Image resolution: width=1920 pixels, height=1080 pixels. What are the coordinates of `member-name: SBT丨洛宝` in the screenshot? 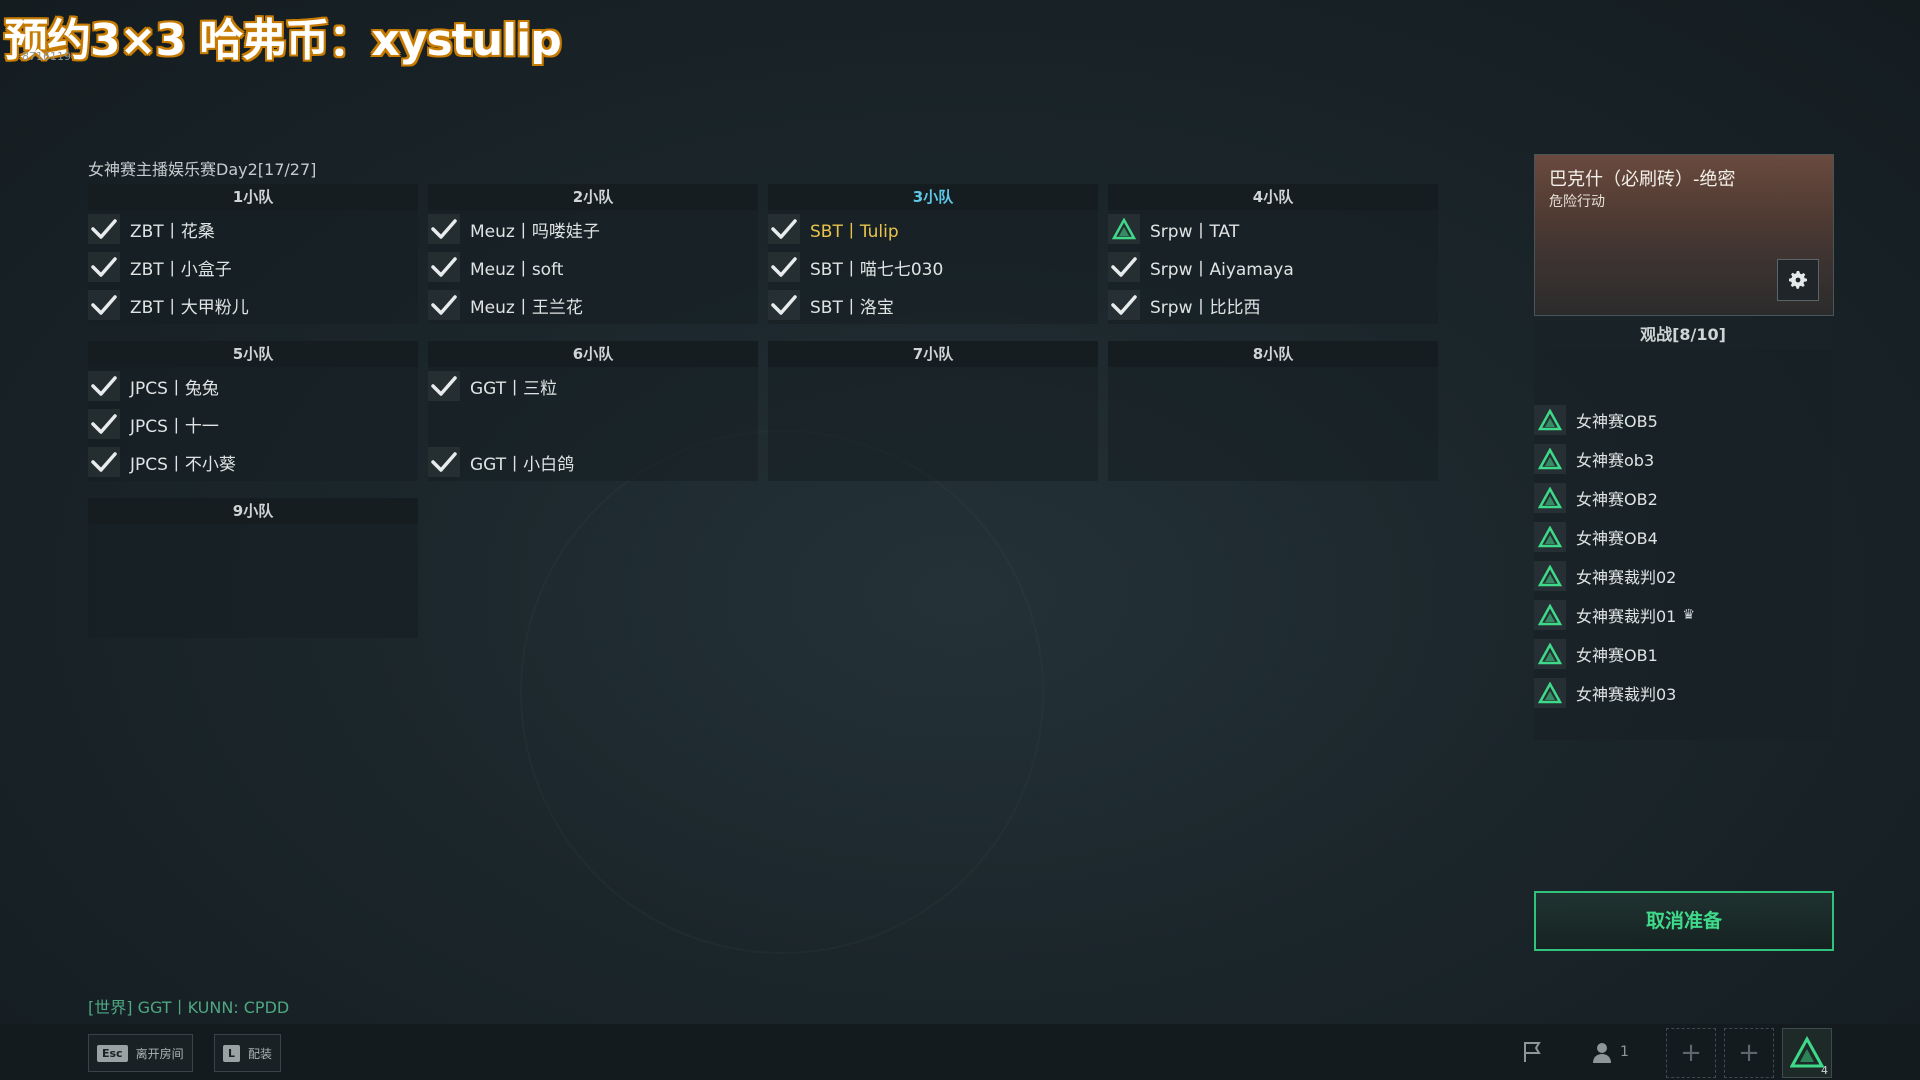 It's located at (852, 307).